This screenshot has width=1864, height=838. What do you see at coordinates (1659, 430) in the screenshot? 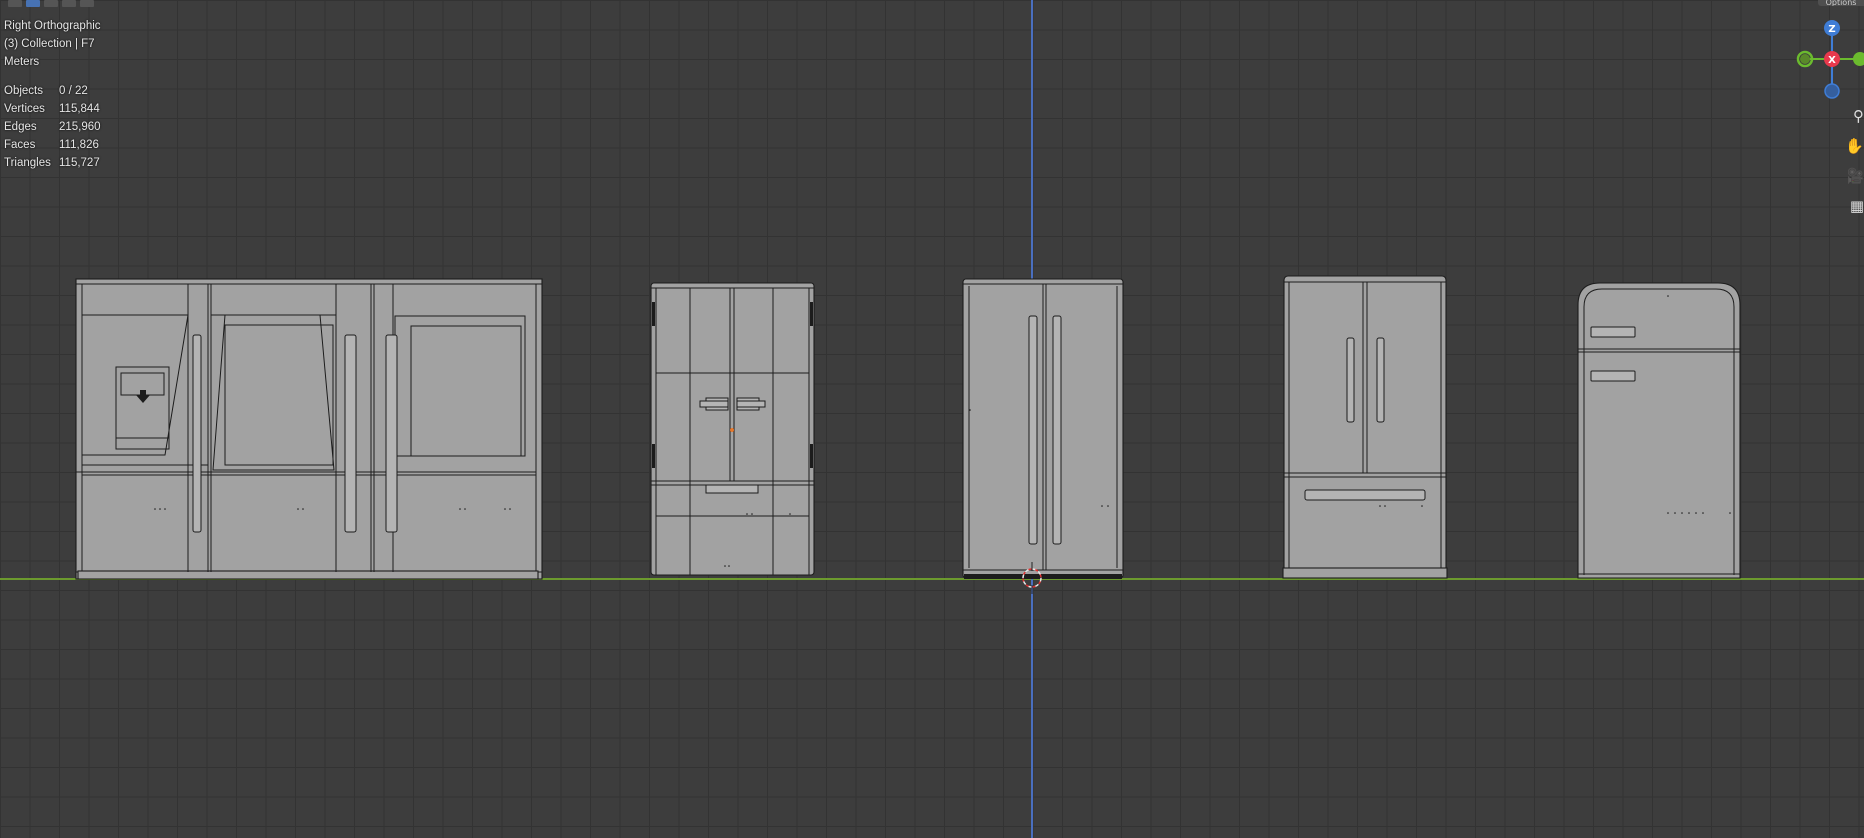
I see `fridge-retro-rounded` at bounding box center [1659, 430].